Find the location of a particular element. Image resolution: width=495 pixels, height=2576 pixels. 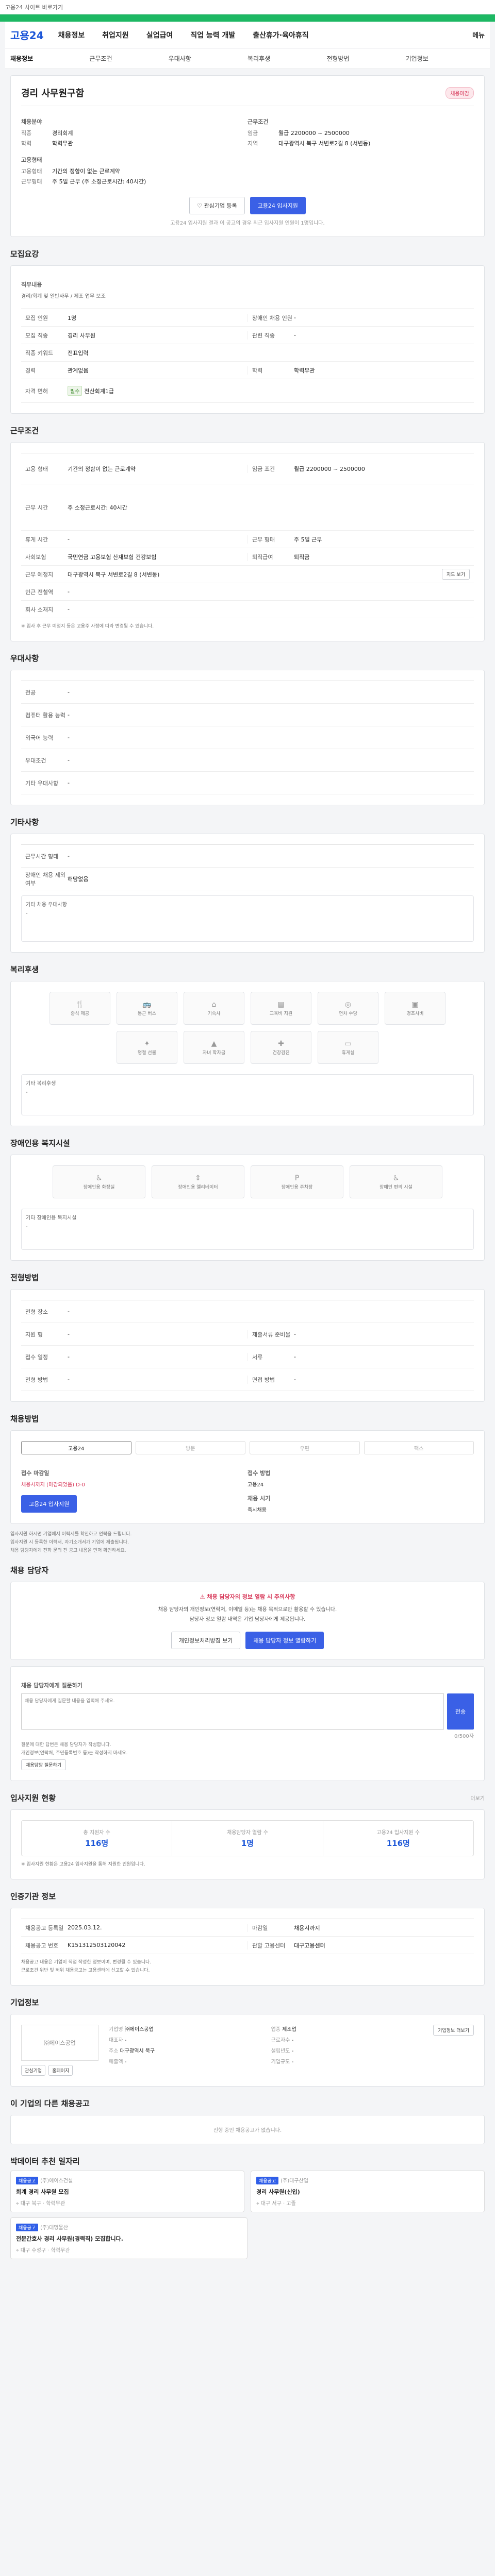

facility-label: 장애인용 주차장 is located at coordinates (297, 1187).